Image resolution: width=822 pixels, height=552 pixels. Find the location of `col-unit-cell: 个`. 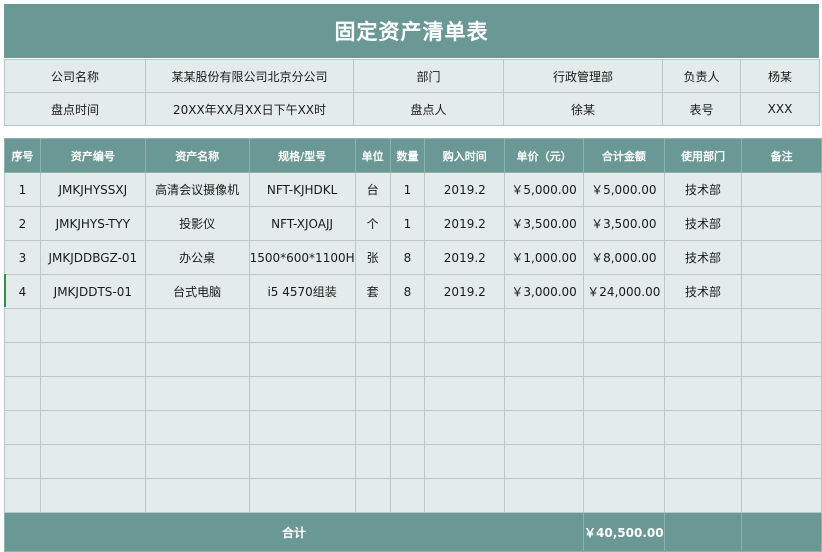

col-unit-cell: 个 is located at coordinates (372, 223).